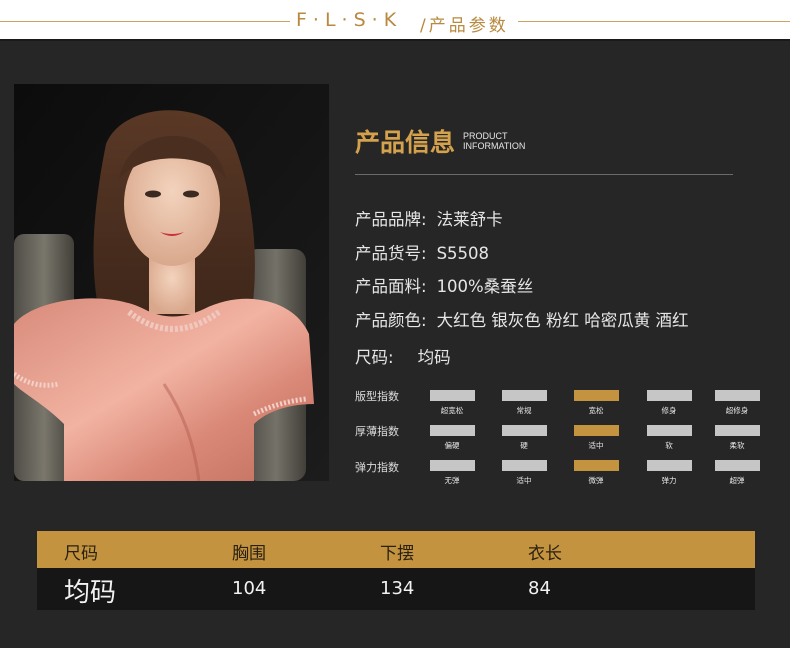 The width and height of the screenshot is (790, 648). I want to click on index-fit-option: 超修身, so click(737, 403).